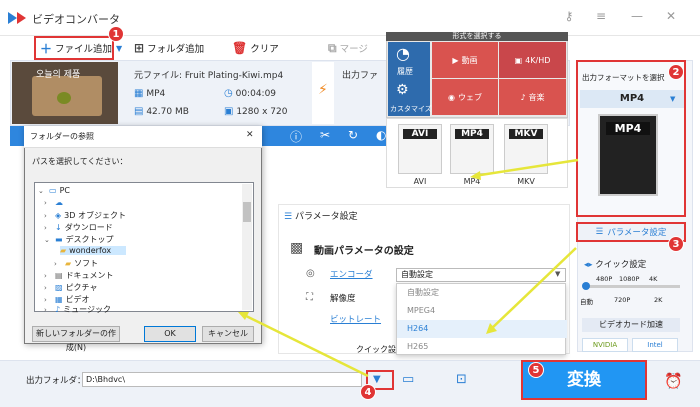 This screenshot has height=407, width=700. What do you see at coordinates (305, 345) in the screenshot?
I see `arrow-to-dialog` at bounding box center [305, 345].